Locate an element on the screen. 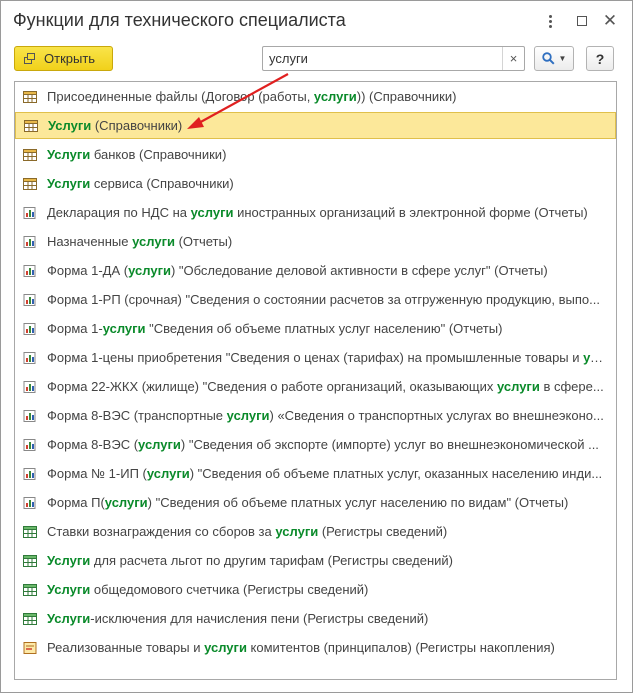  list-item-label: Услуги банков (Справочники) is located at coordinates (327, 154).